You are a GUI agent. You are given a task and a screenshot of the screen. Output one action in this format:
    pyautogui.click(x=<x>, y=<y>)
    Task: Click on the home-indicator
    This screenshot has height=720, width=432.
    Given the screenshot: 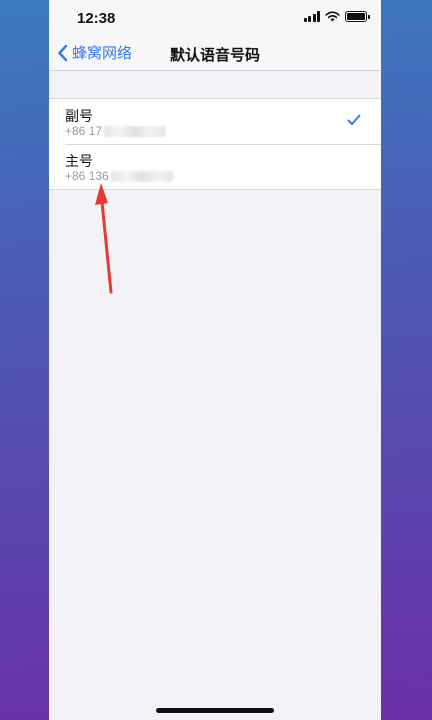 What is the action you would take?
    pyautogui.click(x=215, y=710)
    